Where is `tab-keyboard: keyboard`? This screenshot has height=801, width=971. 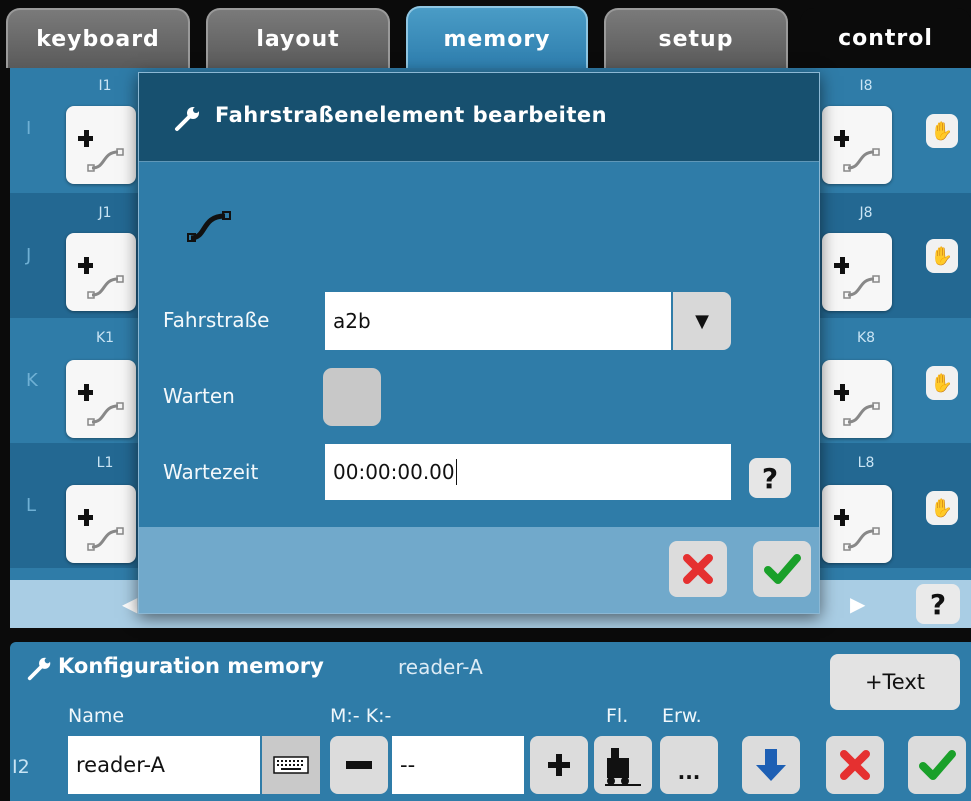
tab-keyboard: keyboard is located at coordinates (98, 38).